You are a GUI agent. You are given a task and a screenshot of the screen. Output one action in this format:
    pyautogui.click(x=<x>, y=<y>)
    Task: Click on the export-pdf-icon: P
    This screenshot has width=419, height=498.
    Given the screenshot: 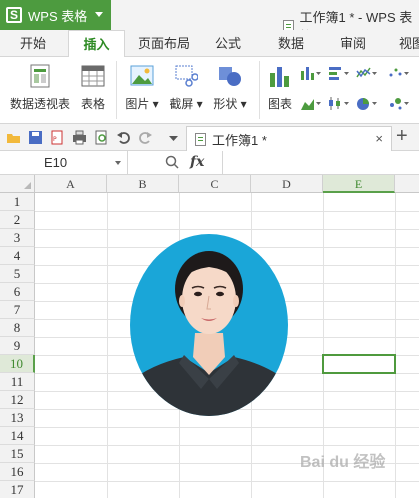 What is the action you would take?
    pyautogui.click(x=57, y=137)
    